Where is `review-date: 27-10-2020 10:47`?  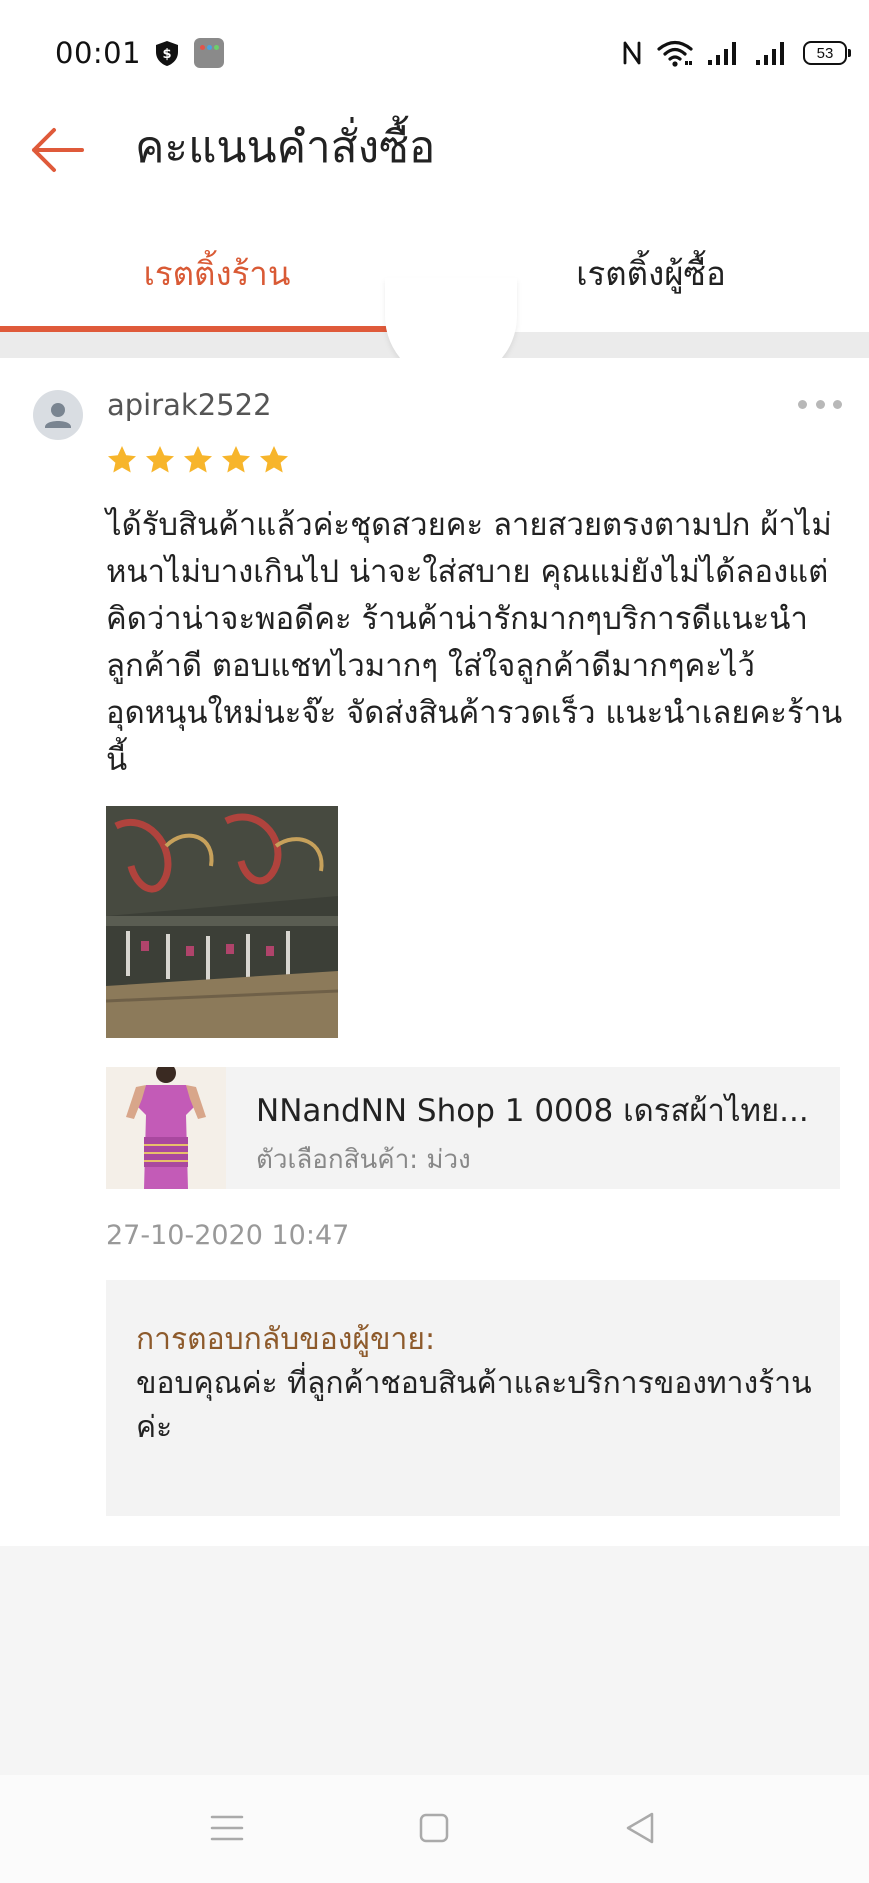 review-date: 27-10-2020 10:47 is located at coordinates (228, 1235).